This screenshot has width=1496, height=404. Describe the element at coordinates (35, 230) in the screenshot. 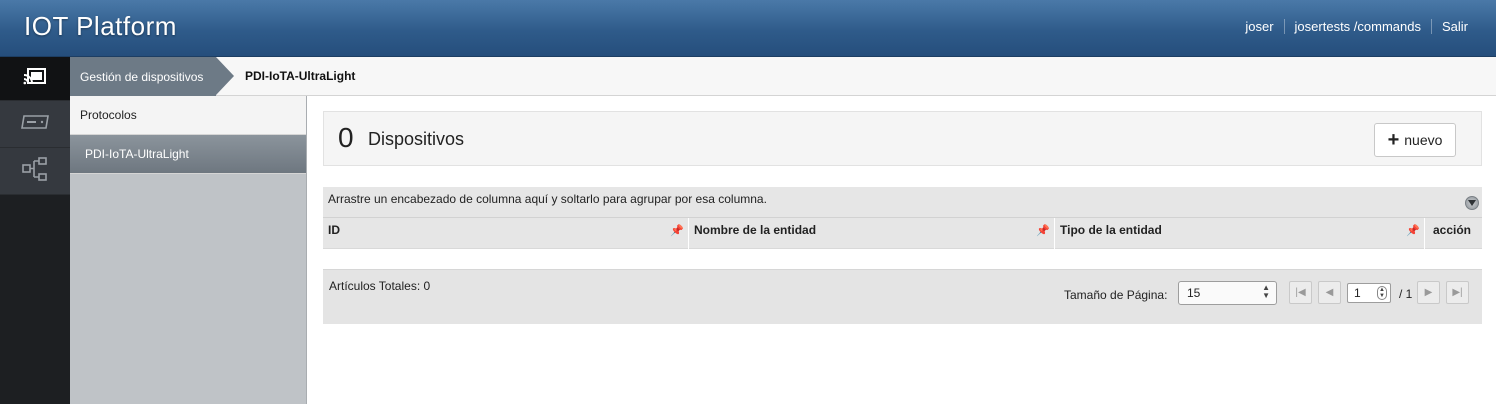

I see `icon-rail` at that location.